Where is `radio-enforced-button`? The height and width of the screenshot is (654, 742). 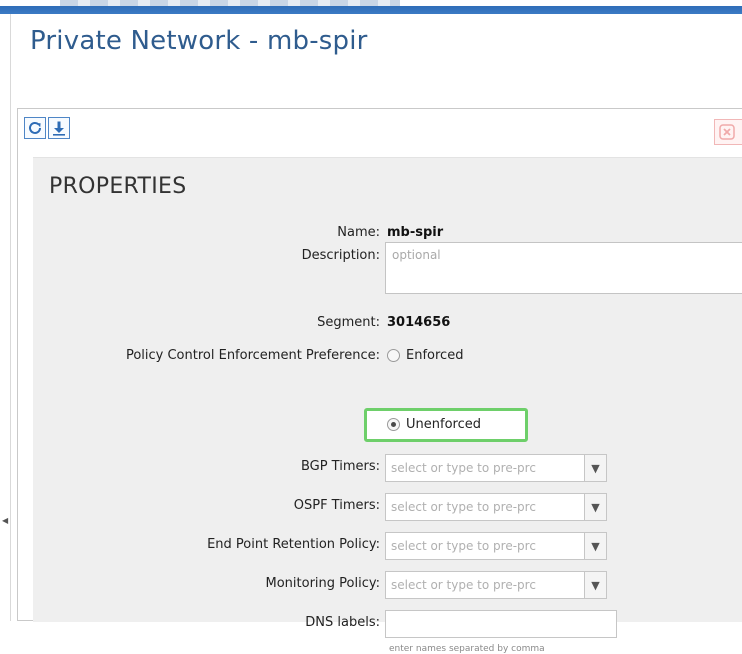 radio-enforced-button is located at coordinates (393, 355).